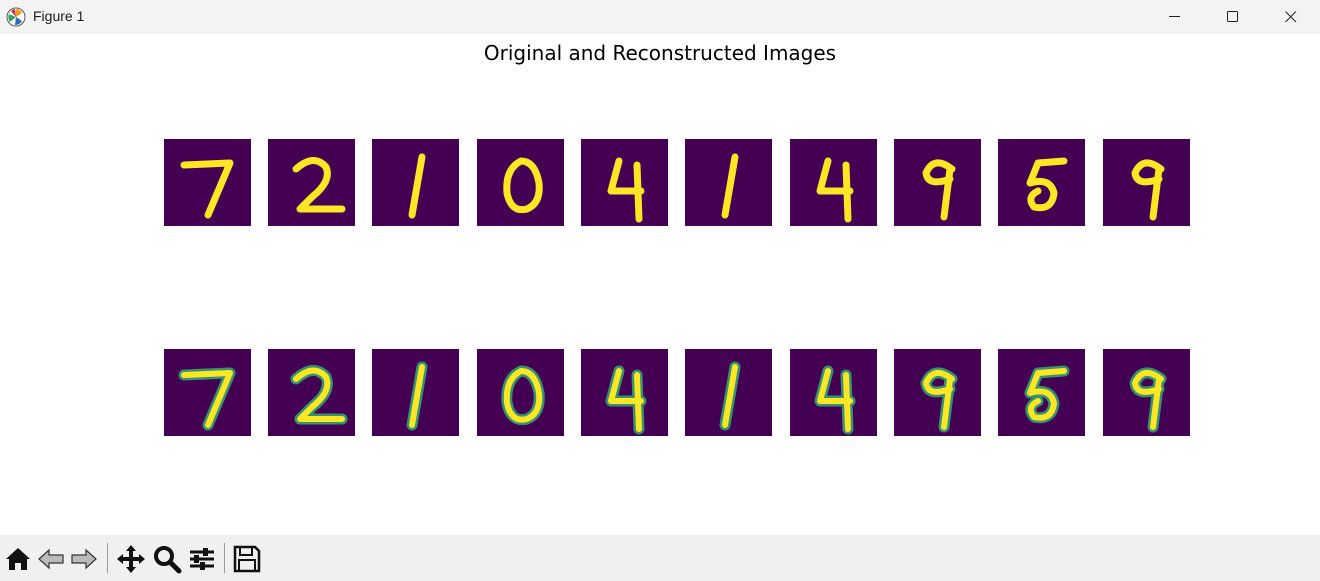 The width and height of the screenshot is (1320, 581). I want to click on save-button, so click(247, 559).